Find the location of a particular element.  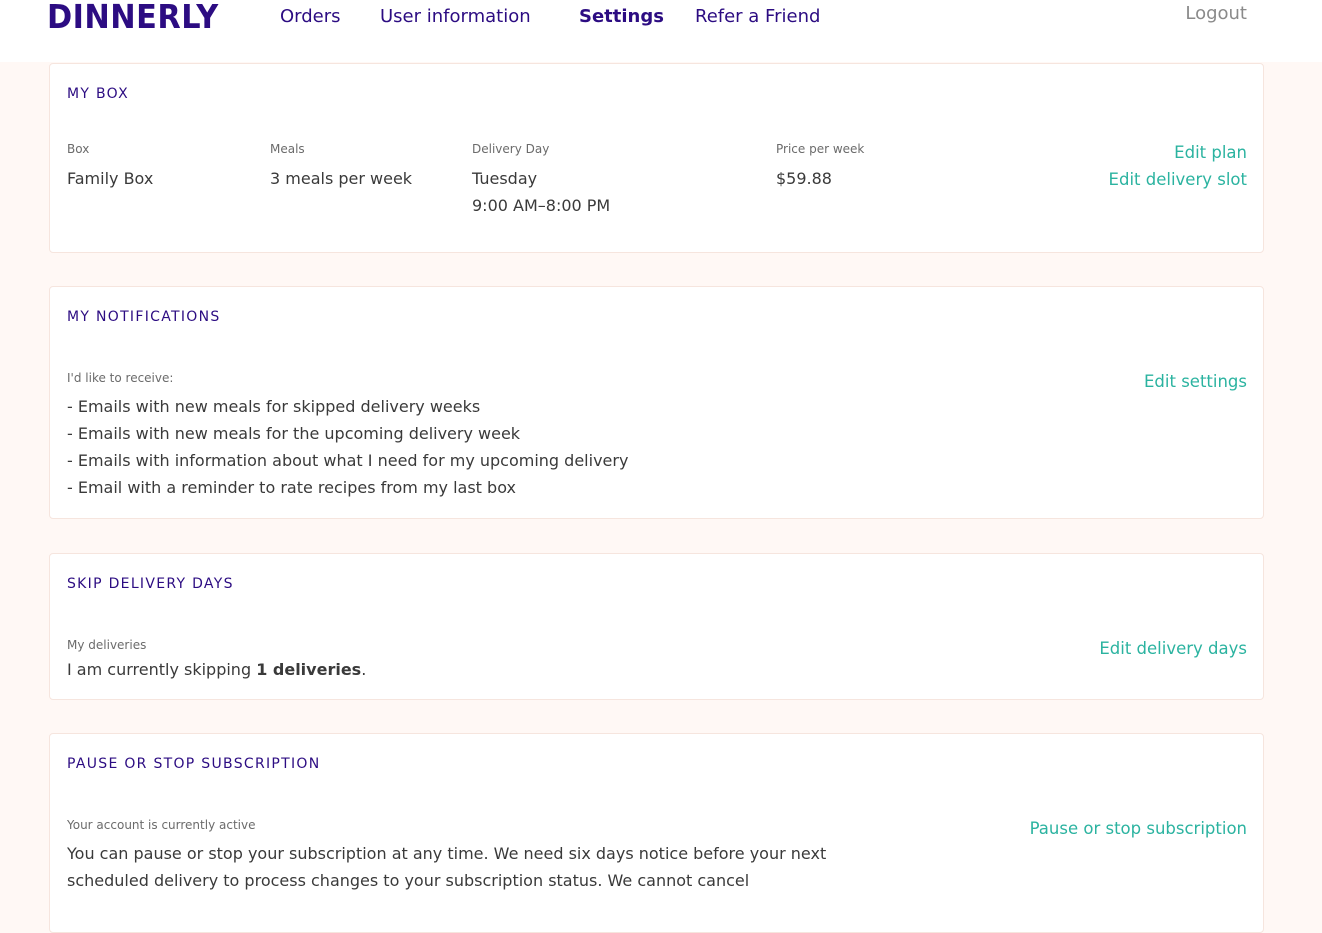

nav-settings: Settings is located at coordinates (621, 17).